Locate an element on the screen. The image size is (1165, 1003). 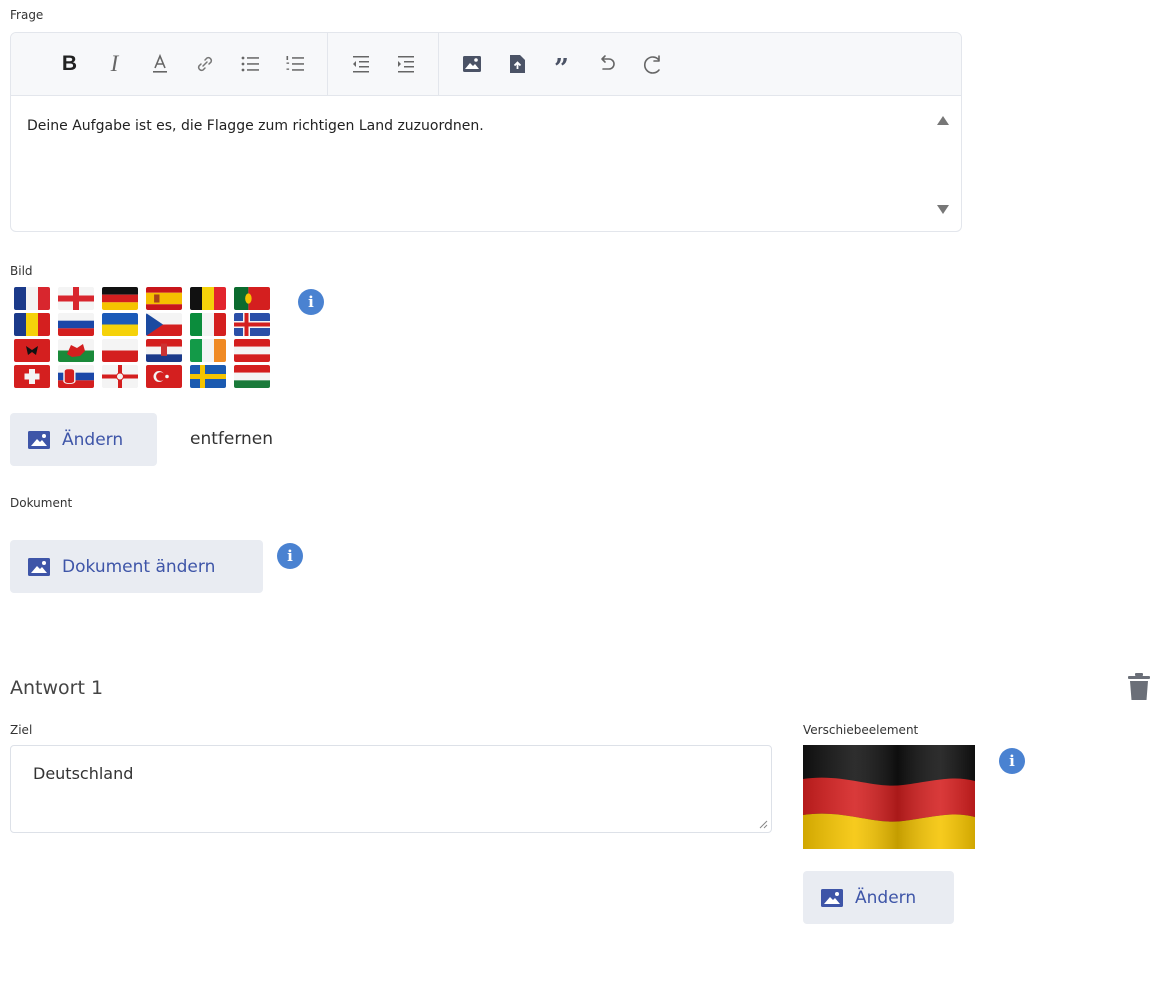
flag-croatia is located at coordinates (164, 350).